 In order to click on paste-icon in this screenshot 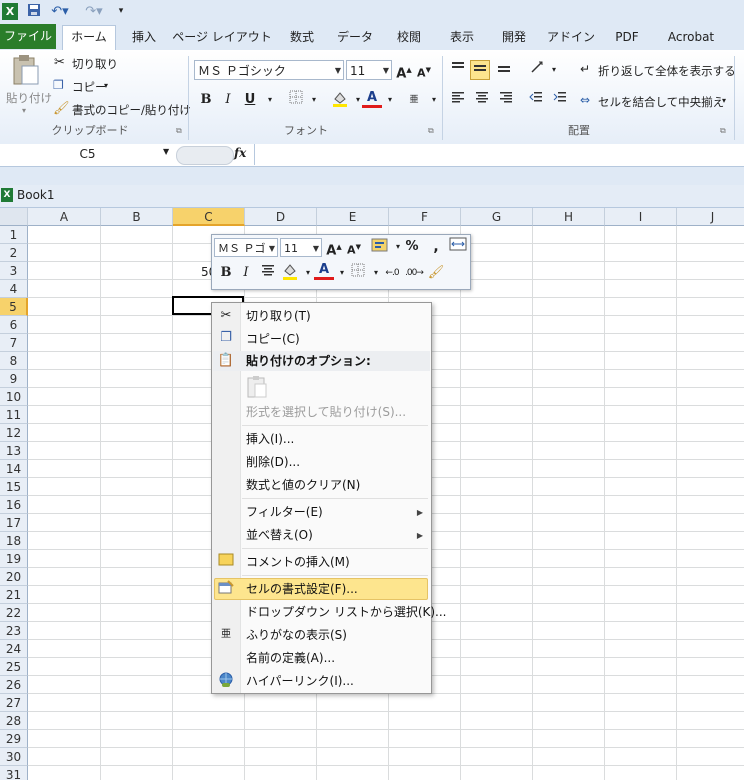, I will do `click(25, 70)`.